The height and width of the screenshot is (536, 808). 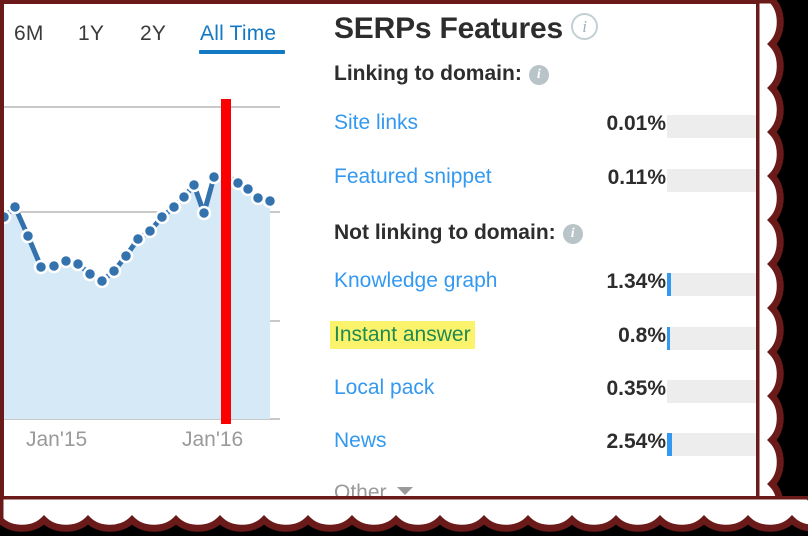 I want to click on feature-link-featured-snippet: Featured snippet, so click(x=413, y=177).